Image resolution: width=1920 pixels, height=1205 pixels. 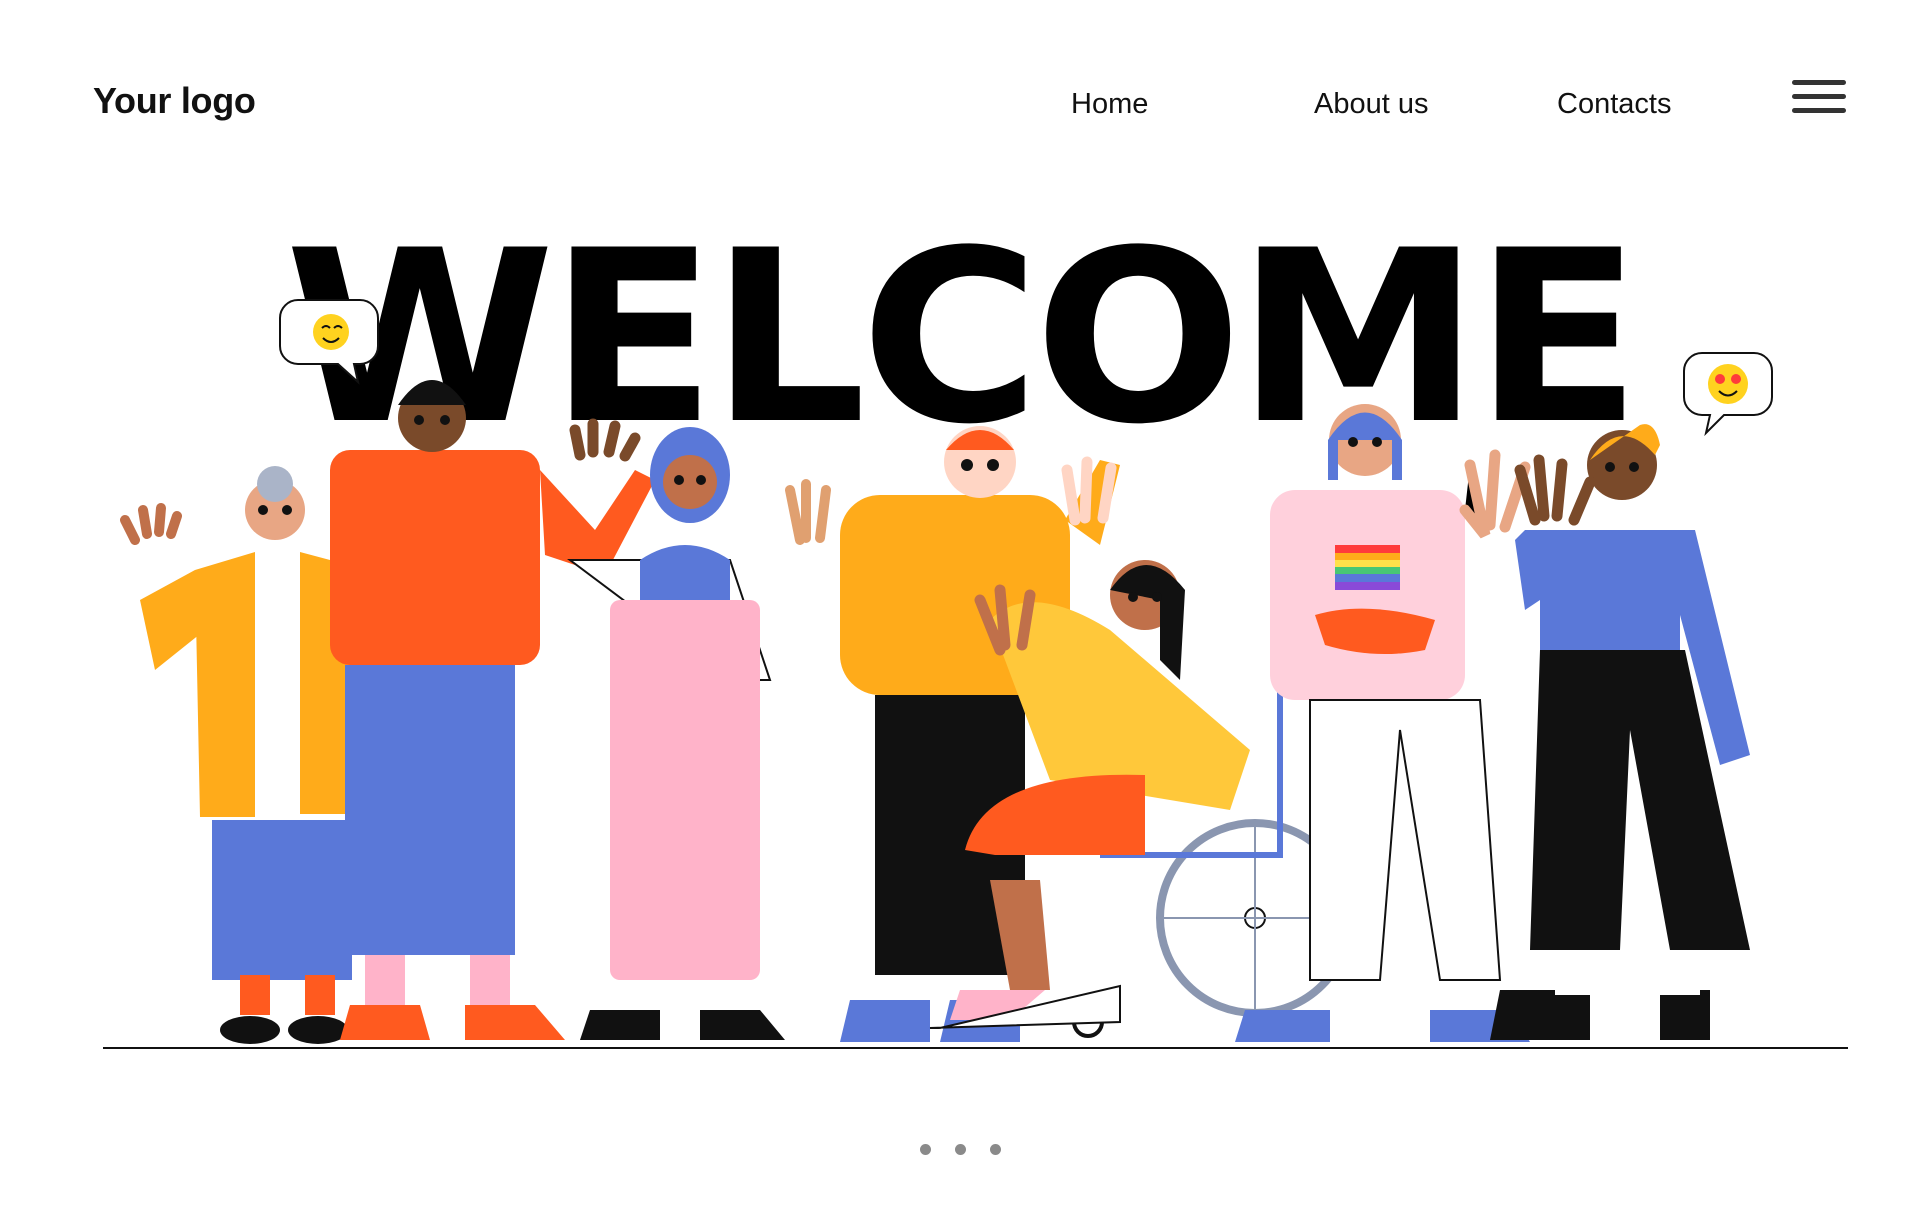 What do you see at coordinates (1728, 394) in the screenshot?
I see `heart-eyes-speech-bubble-icon` at bounding box center [1728, 394].